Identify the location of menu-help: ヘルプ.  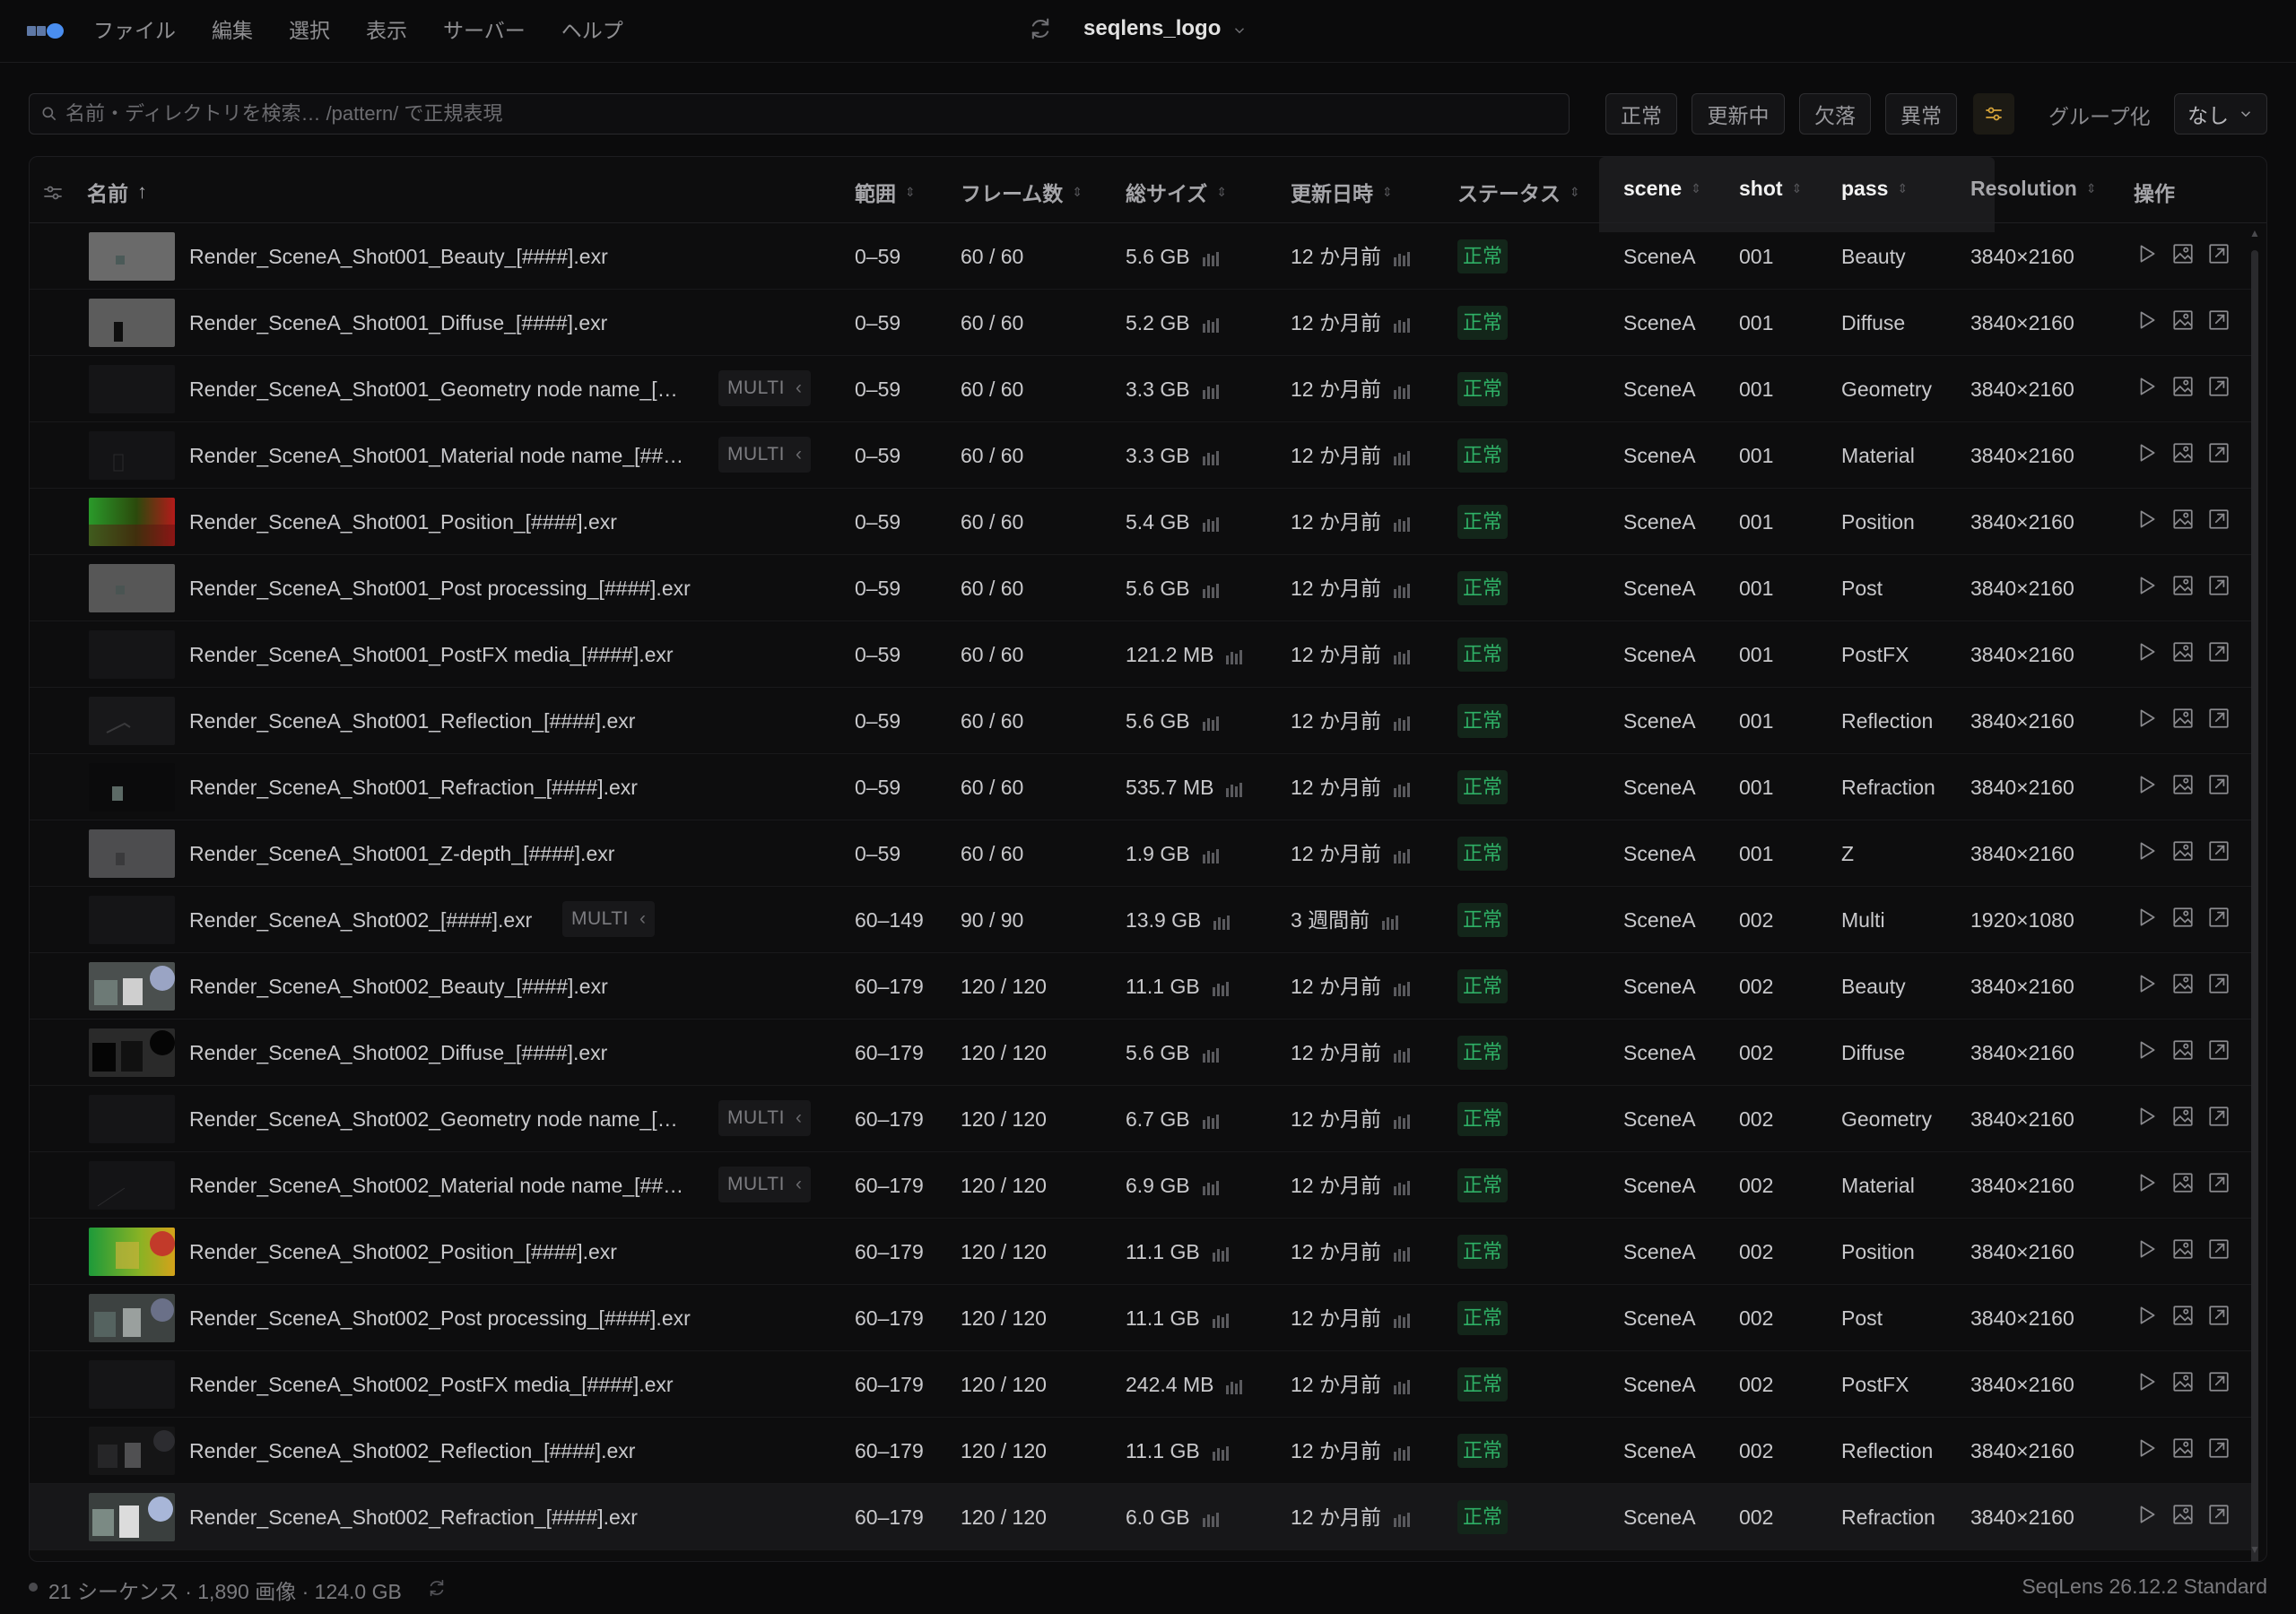
(592, 30).